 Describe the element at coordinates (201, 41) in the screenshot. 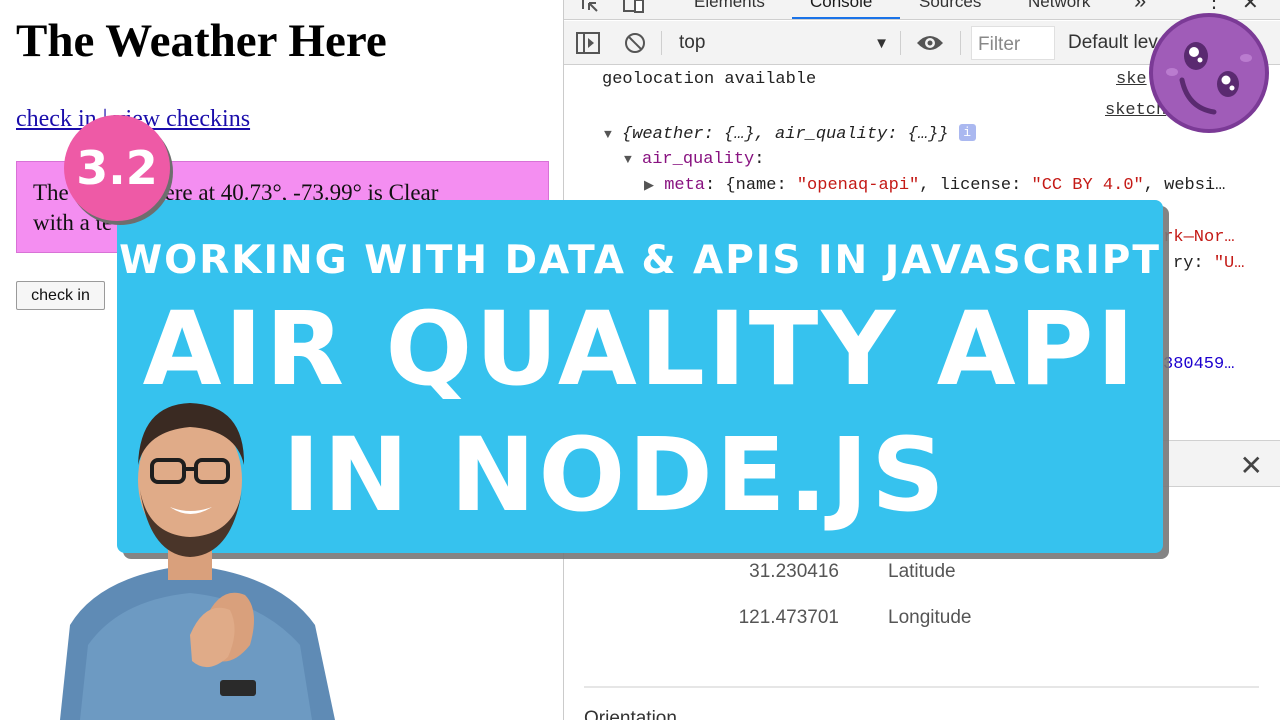

I see `page-title: The Weather Here` at that location.